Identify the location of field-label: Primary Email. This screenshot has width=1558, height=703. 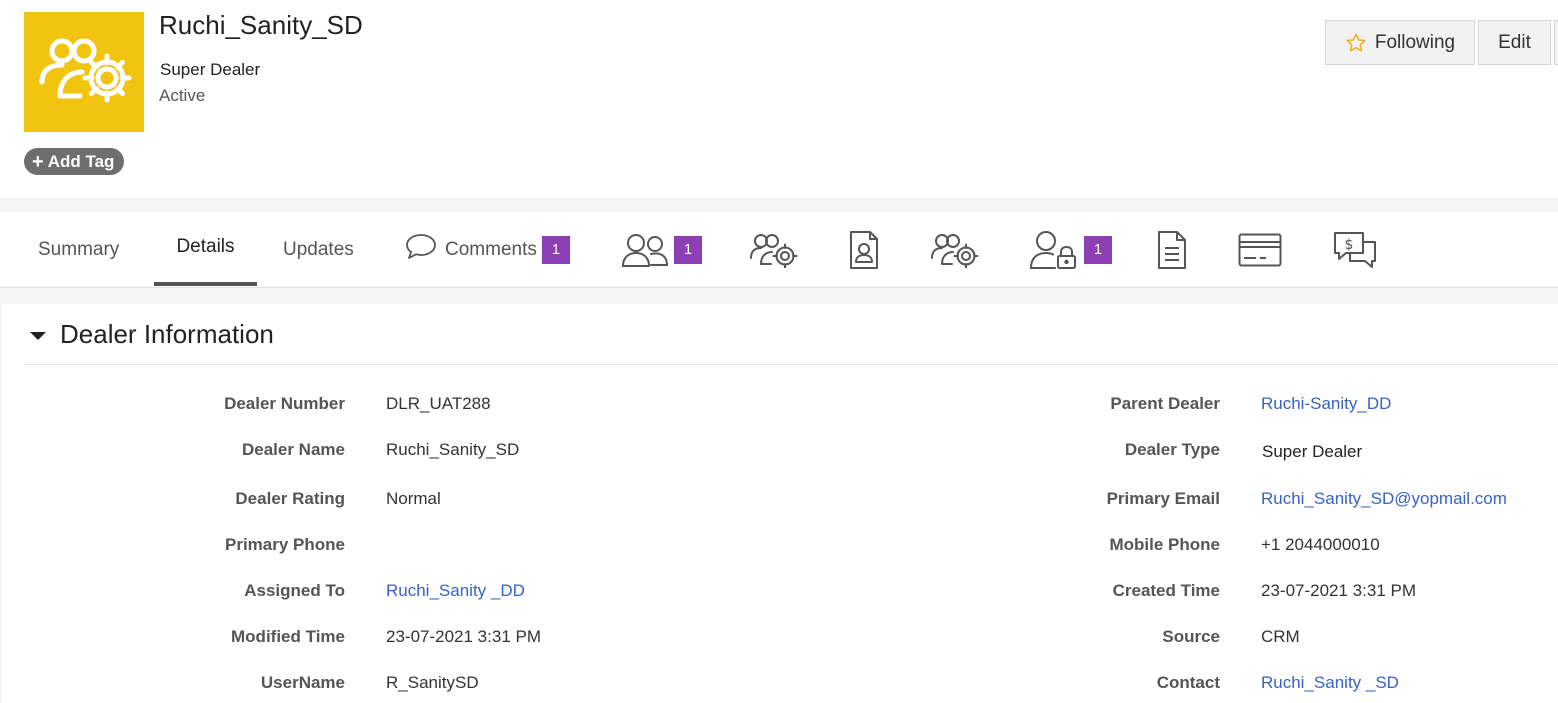
(1163, 498).